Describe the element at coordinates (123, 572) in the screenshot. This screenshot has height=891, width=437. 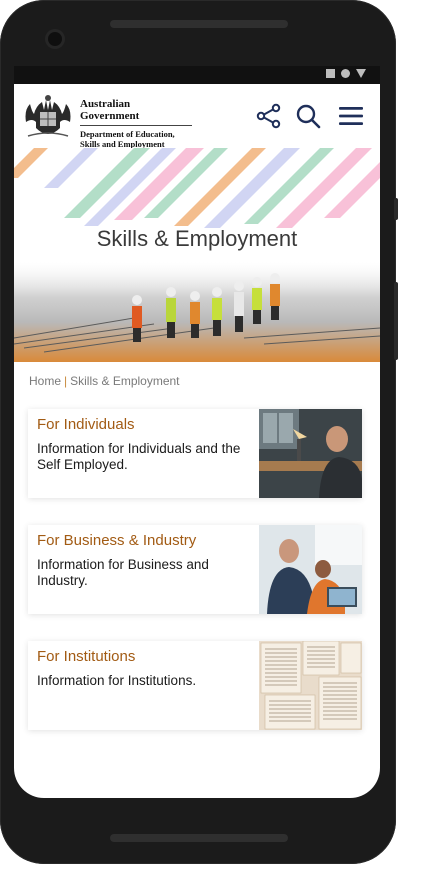
I see `card-description: Information for Business and Industry.` at that location.